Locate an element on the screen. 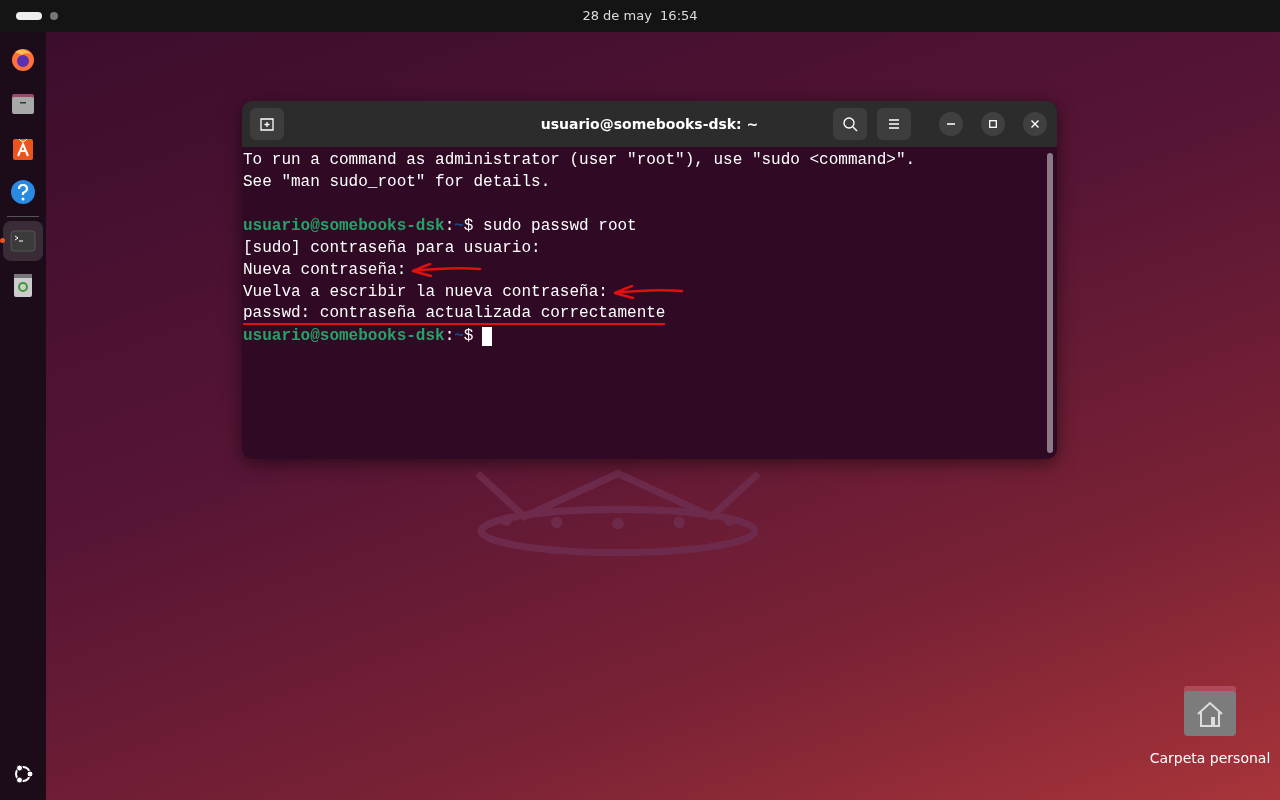  menu-icon is located at coordinates (894, 124).